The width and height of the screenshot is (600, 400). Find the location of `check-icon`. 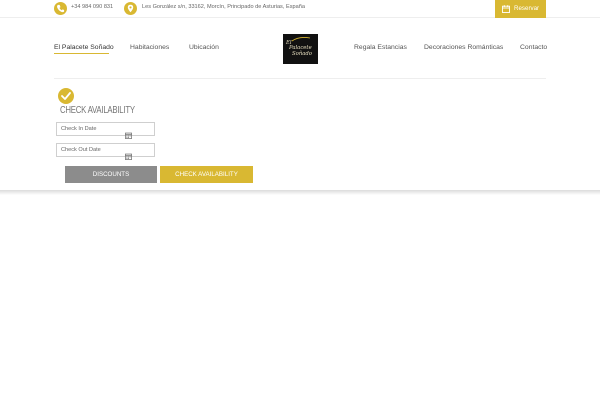

check-icon is located at coordinates (66, 96).